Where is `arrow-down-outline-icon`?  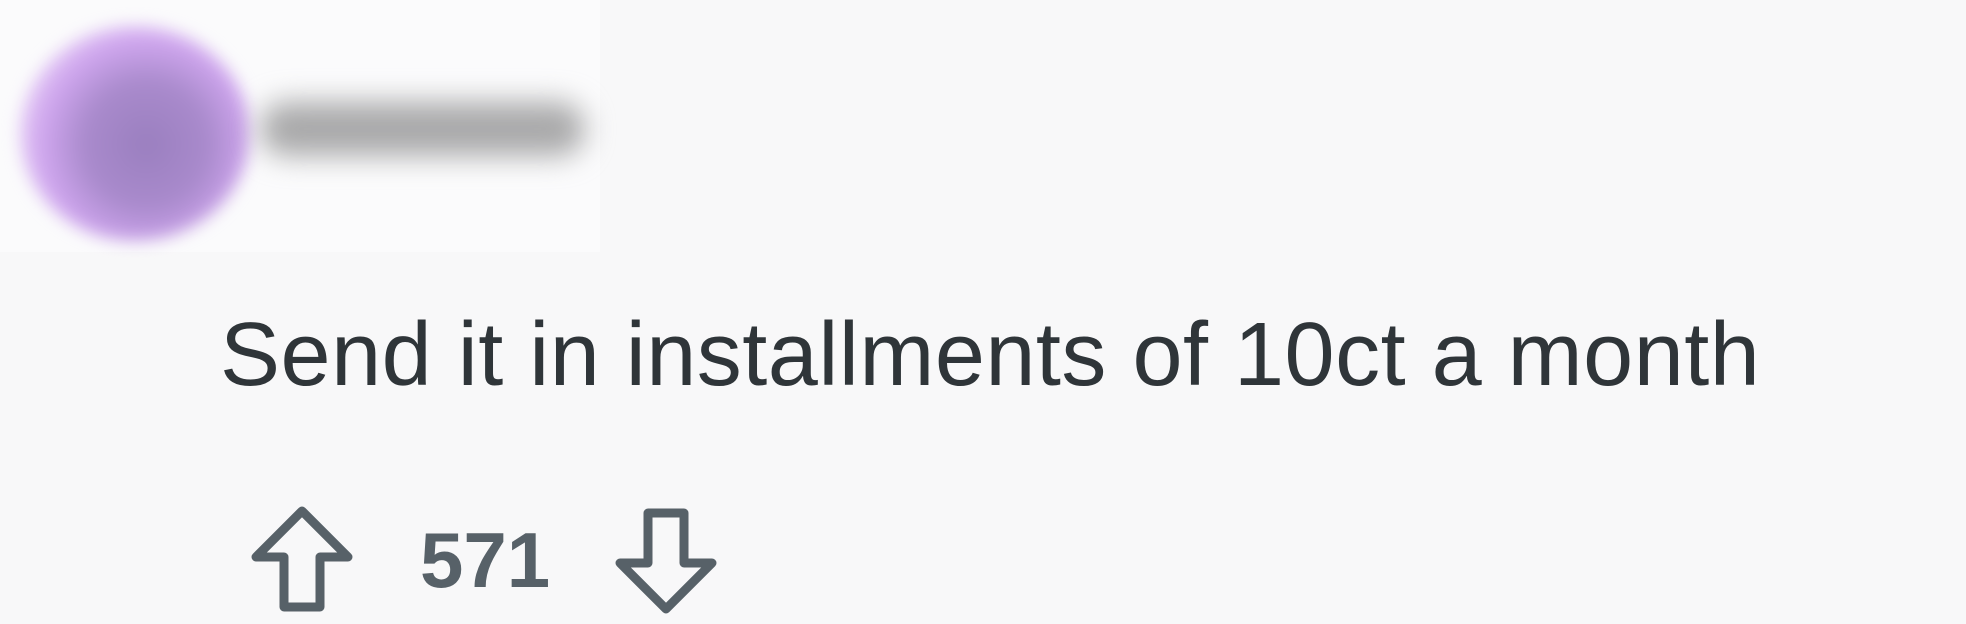 arrow-down-outline-icon is located at coordinates (666, 561).